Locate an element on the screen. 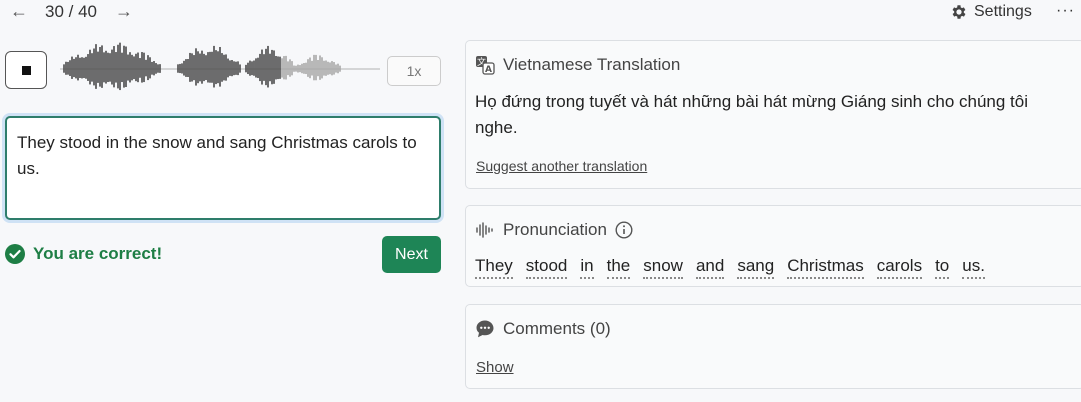 The image size is (1081, 402). stop-icon is located at coordinates (26, 70).